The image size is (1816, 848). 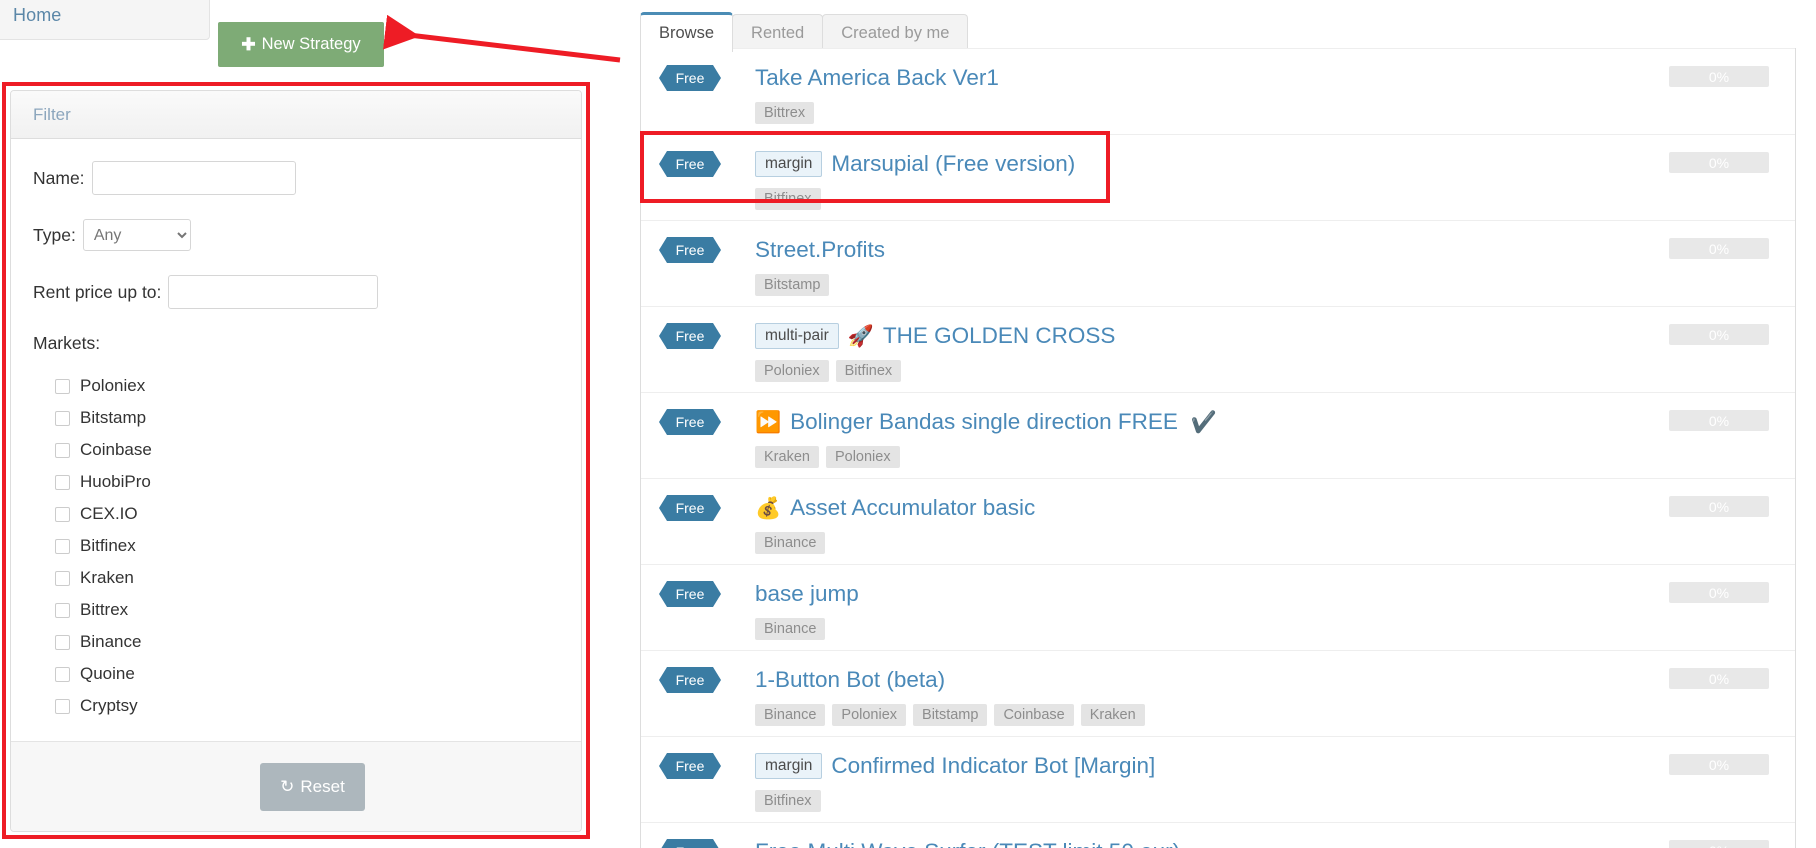 I want to click on strategy-title-link: base jump, so click(x=807, y=594).